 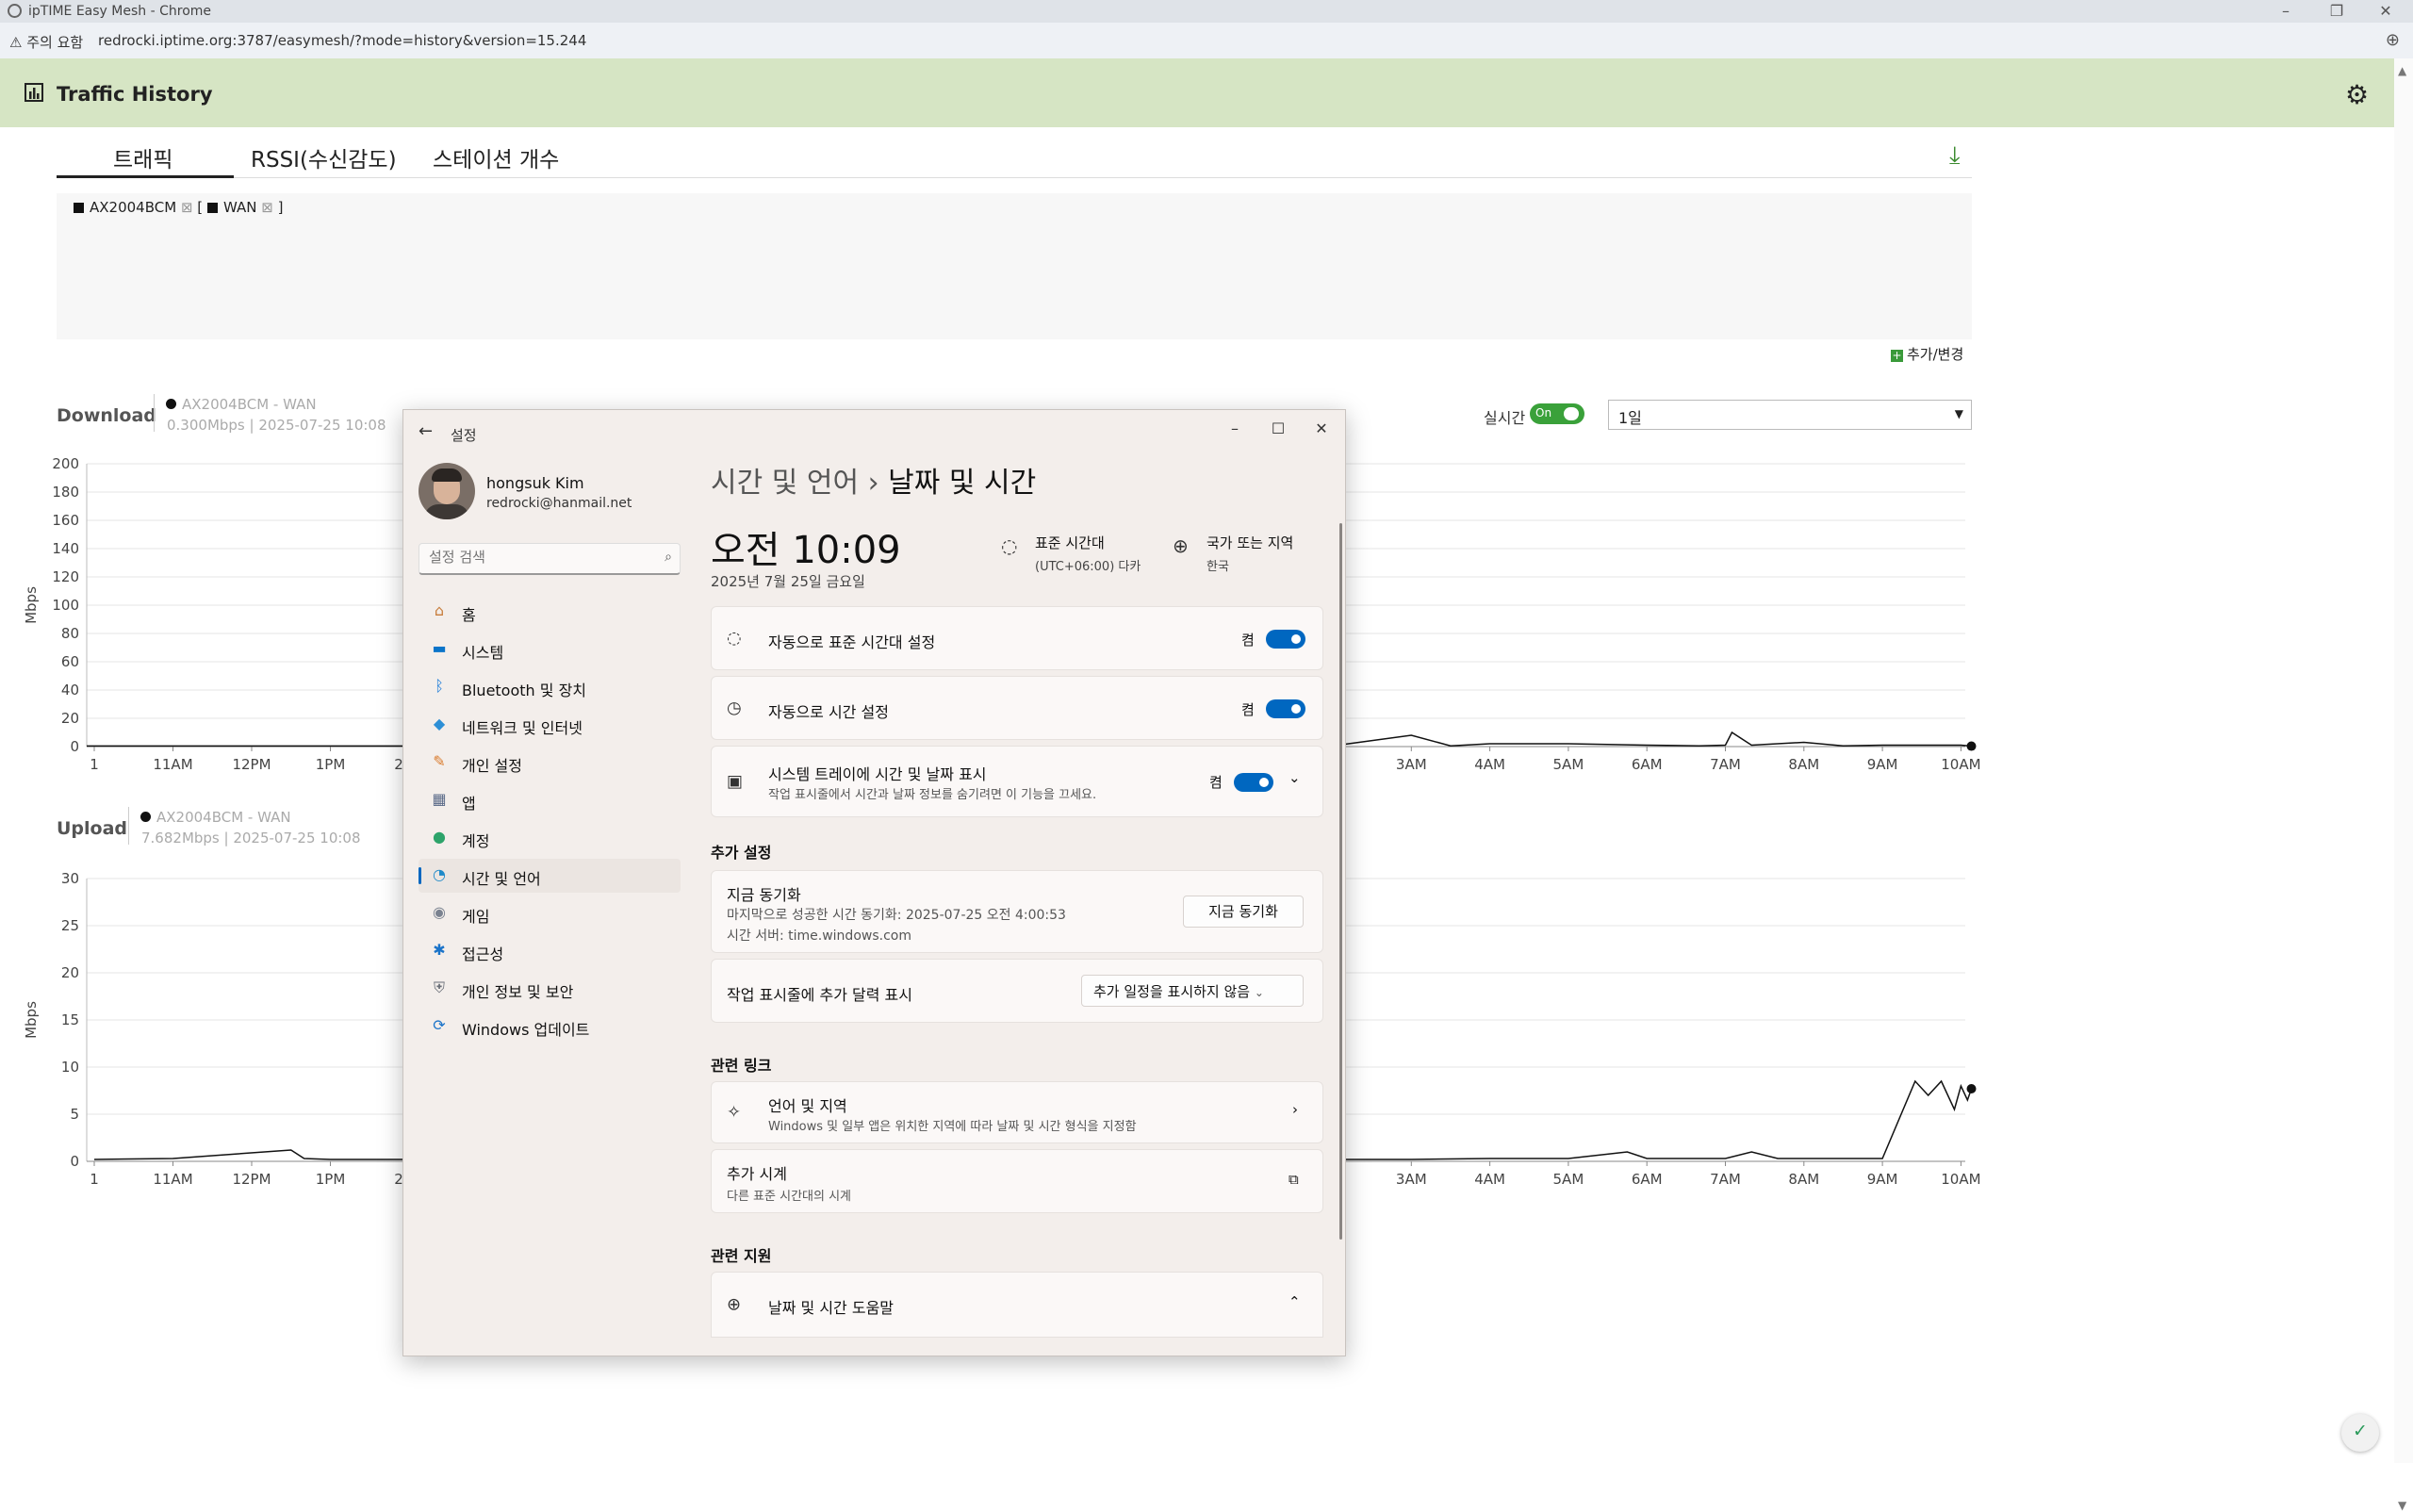 I want to click on system-icon: ▬, so click(x=440, y=648).